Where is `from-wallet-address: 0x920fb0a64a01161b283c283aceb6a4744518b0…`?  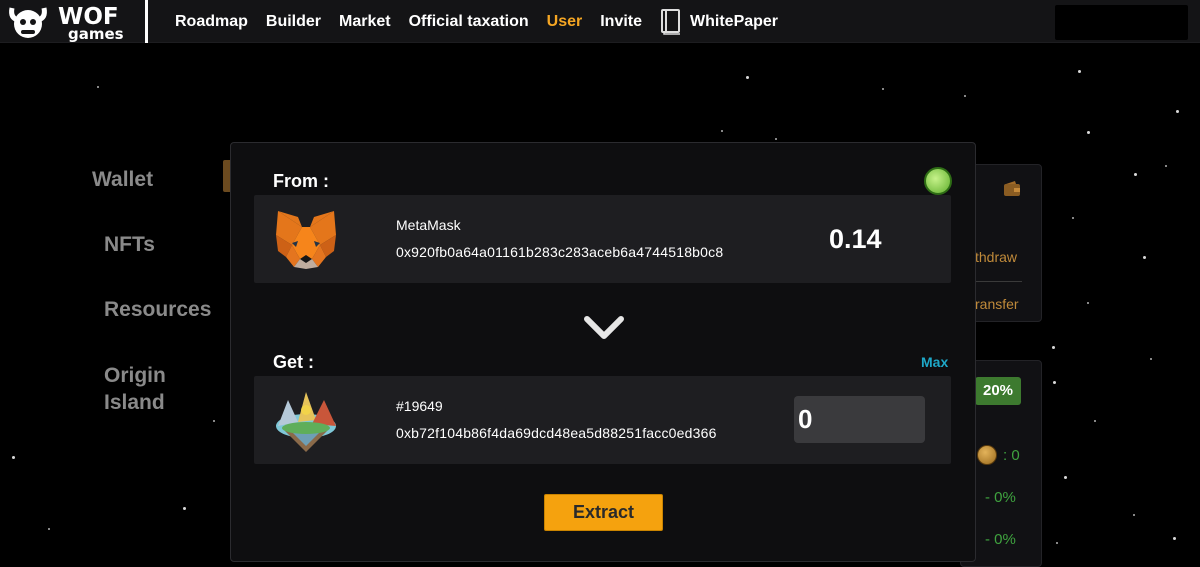 from-wallet-address: 0x920fb0a64a01161b283c283aceb6a4744518b0… is located at coordinates (560, 252).